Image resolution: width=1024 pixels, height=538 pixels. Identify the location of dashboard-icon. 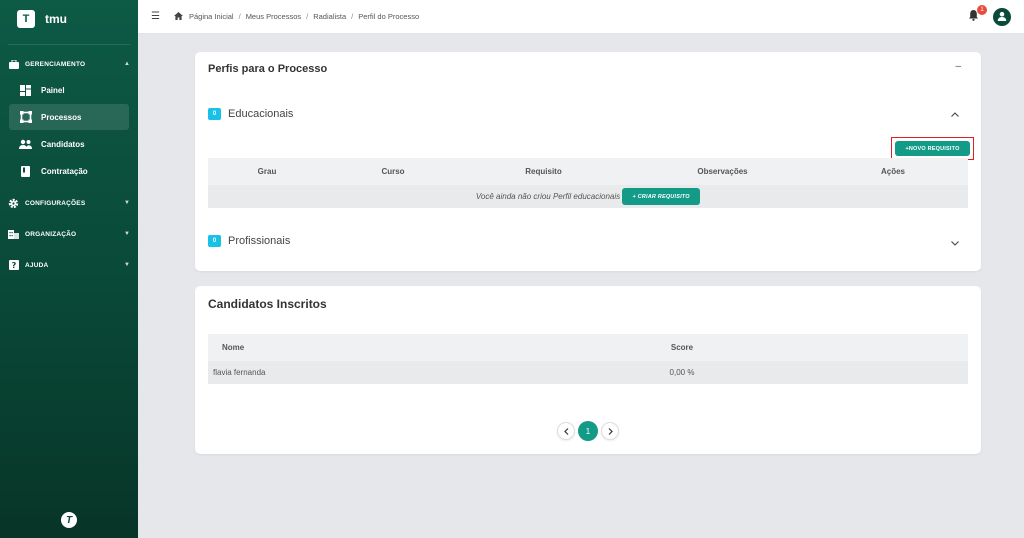
(25, 90).